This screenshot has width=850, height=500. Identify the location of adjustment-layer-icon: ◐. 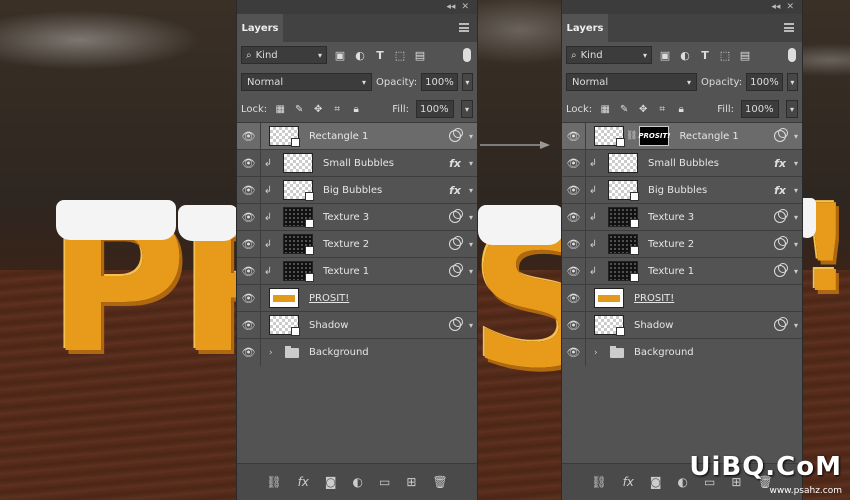
(683, 482).